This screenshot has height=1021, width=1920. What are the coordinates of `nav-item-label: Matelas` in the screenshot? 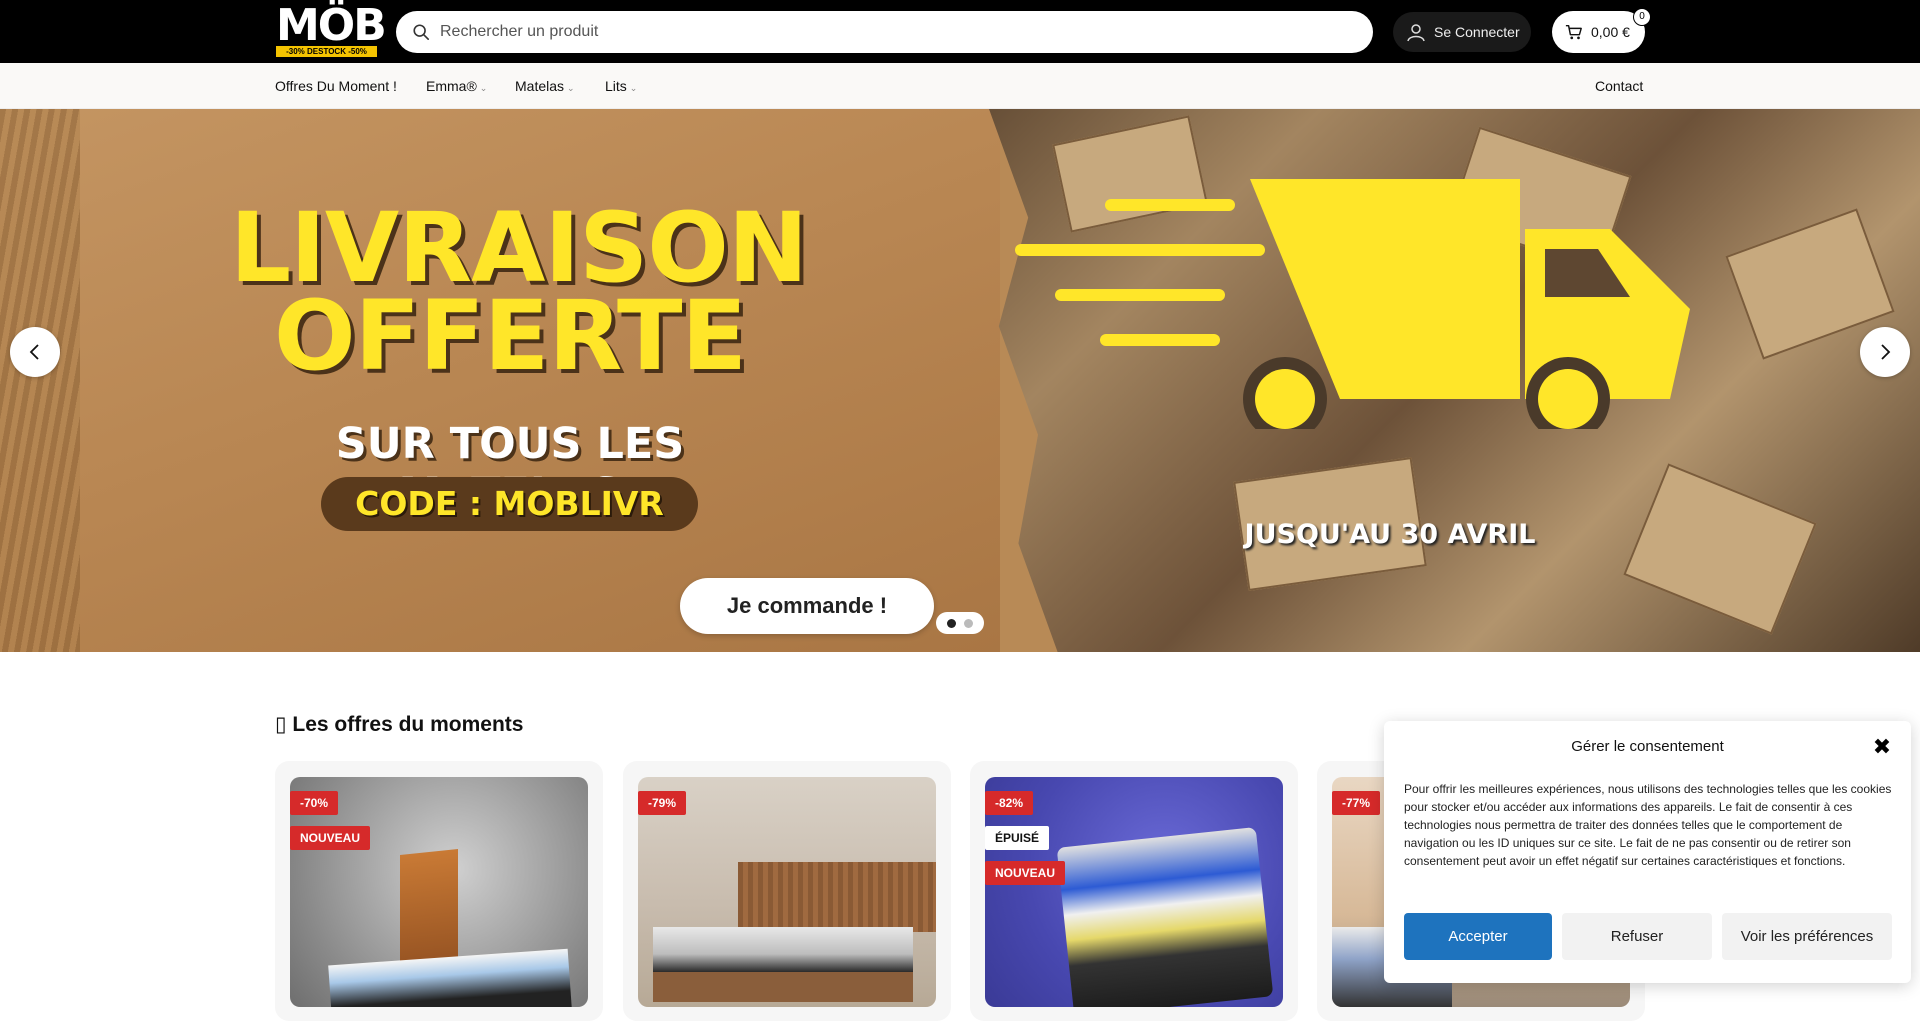 It's located at (540, 86).